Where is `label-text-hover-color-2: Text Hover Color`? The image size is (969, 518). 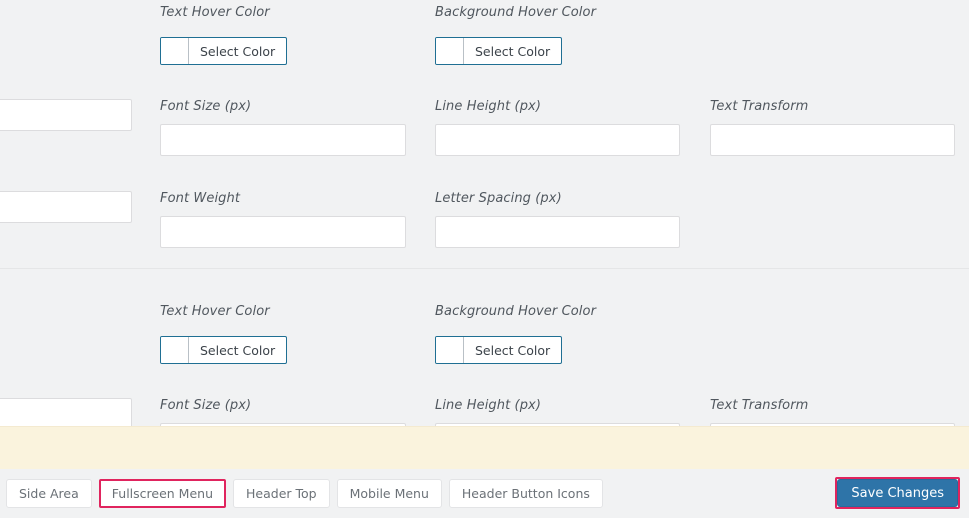
label-text-hover-color-2: Text Hover Color is located at coordinates (215, 311).